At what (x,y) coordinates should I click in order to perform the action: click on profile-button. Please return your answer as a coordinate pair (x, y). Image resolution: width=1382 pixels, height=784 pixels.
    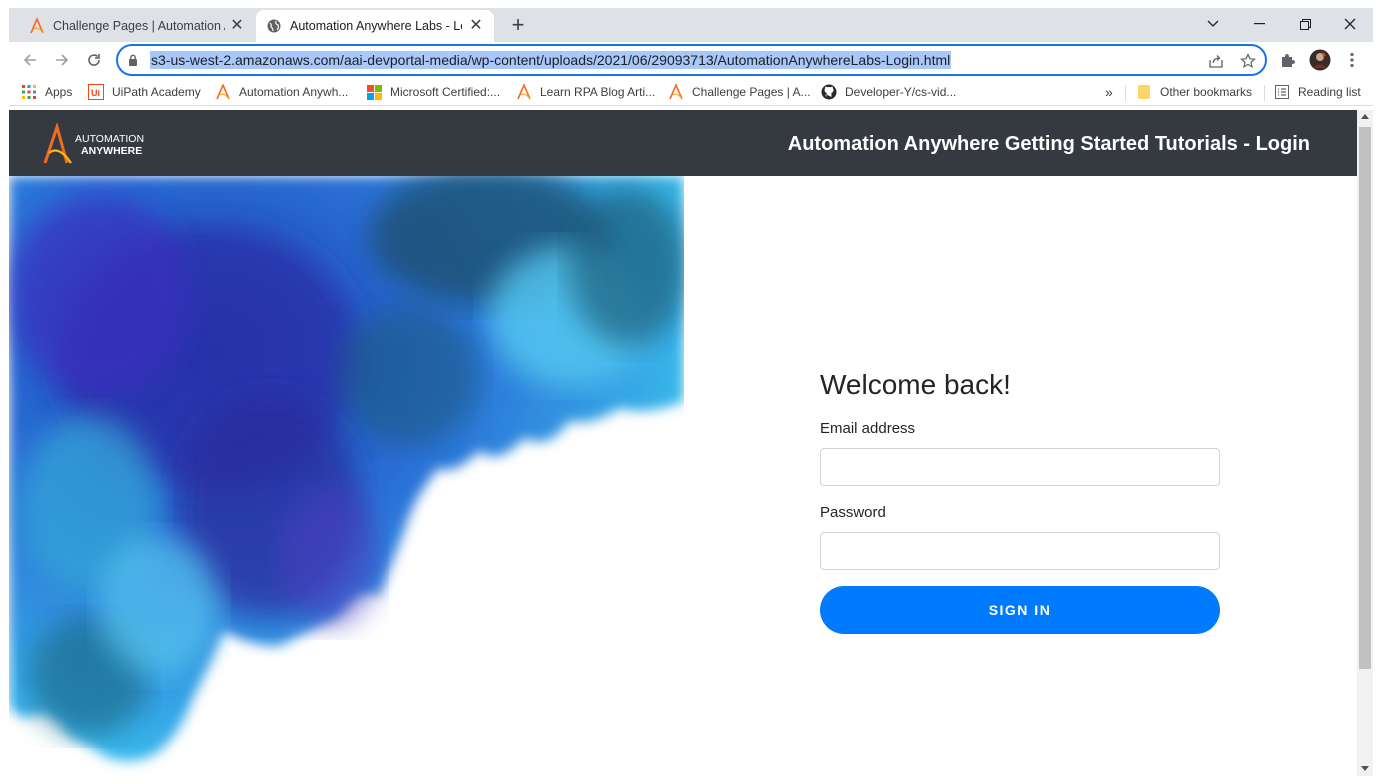
    Looking at the image, I should click on (1320, 60).